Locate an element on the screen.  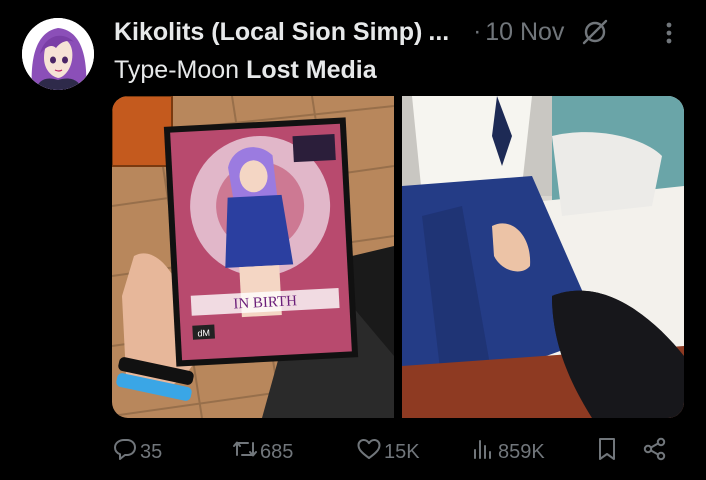
like-button: 15K is located at coordinates (388, 452).